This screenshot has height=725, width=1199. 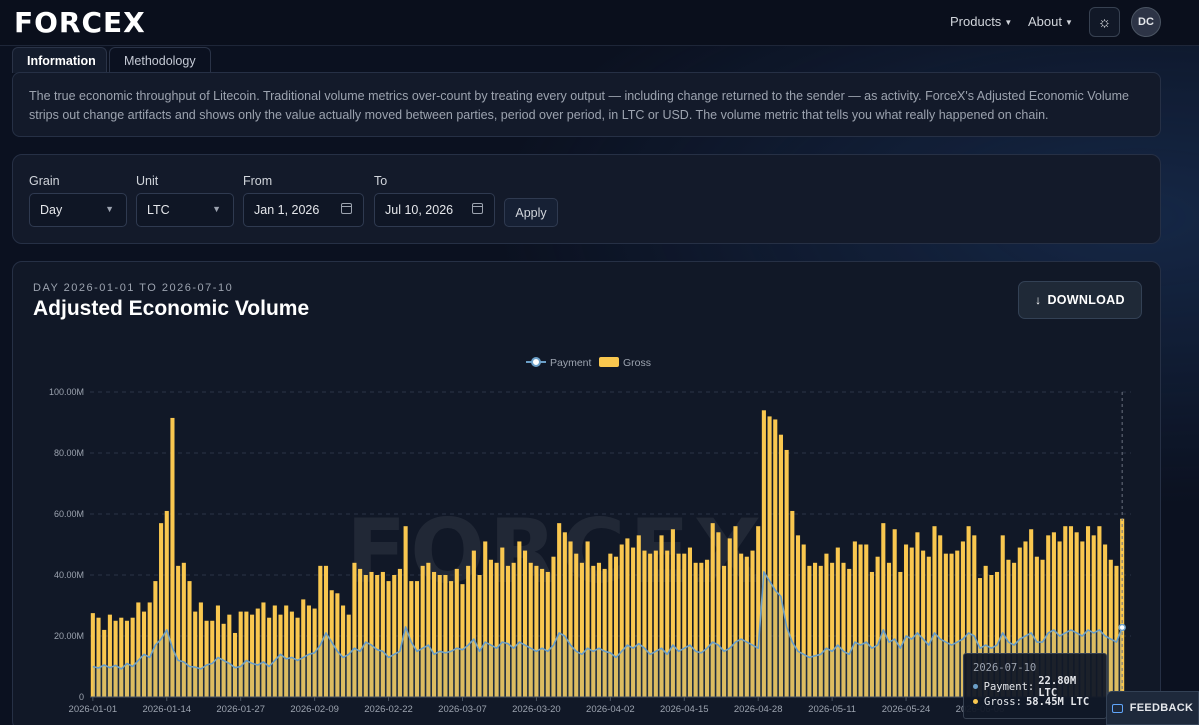 What do you see at coordinates (78, 210) in the screenshot?
I see `grain-select: Day ▼` at bounding box center [78, 210].